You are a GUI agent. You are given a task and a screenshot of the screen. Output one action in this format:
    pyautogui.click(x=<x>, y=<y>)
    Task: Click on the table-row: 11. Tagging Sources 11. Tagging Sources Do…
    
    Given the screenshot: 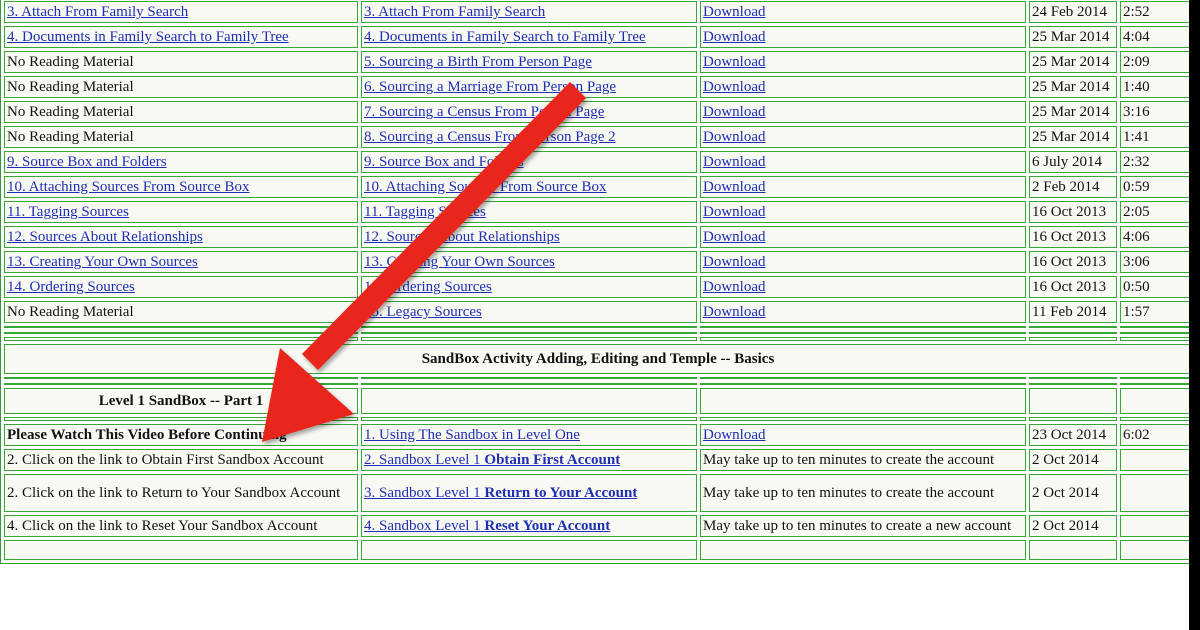 What is the action you would take?
    pyautogui.click(x=598, y=212)
    